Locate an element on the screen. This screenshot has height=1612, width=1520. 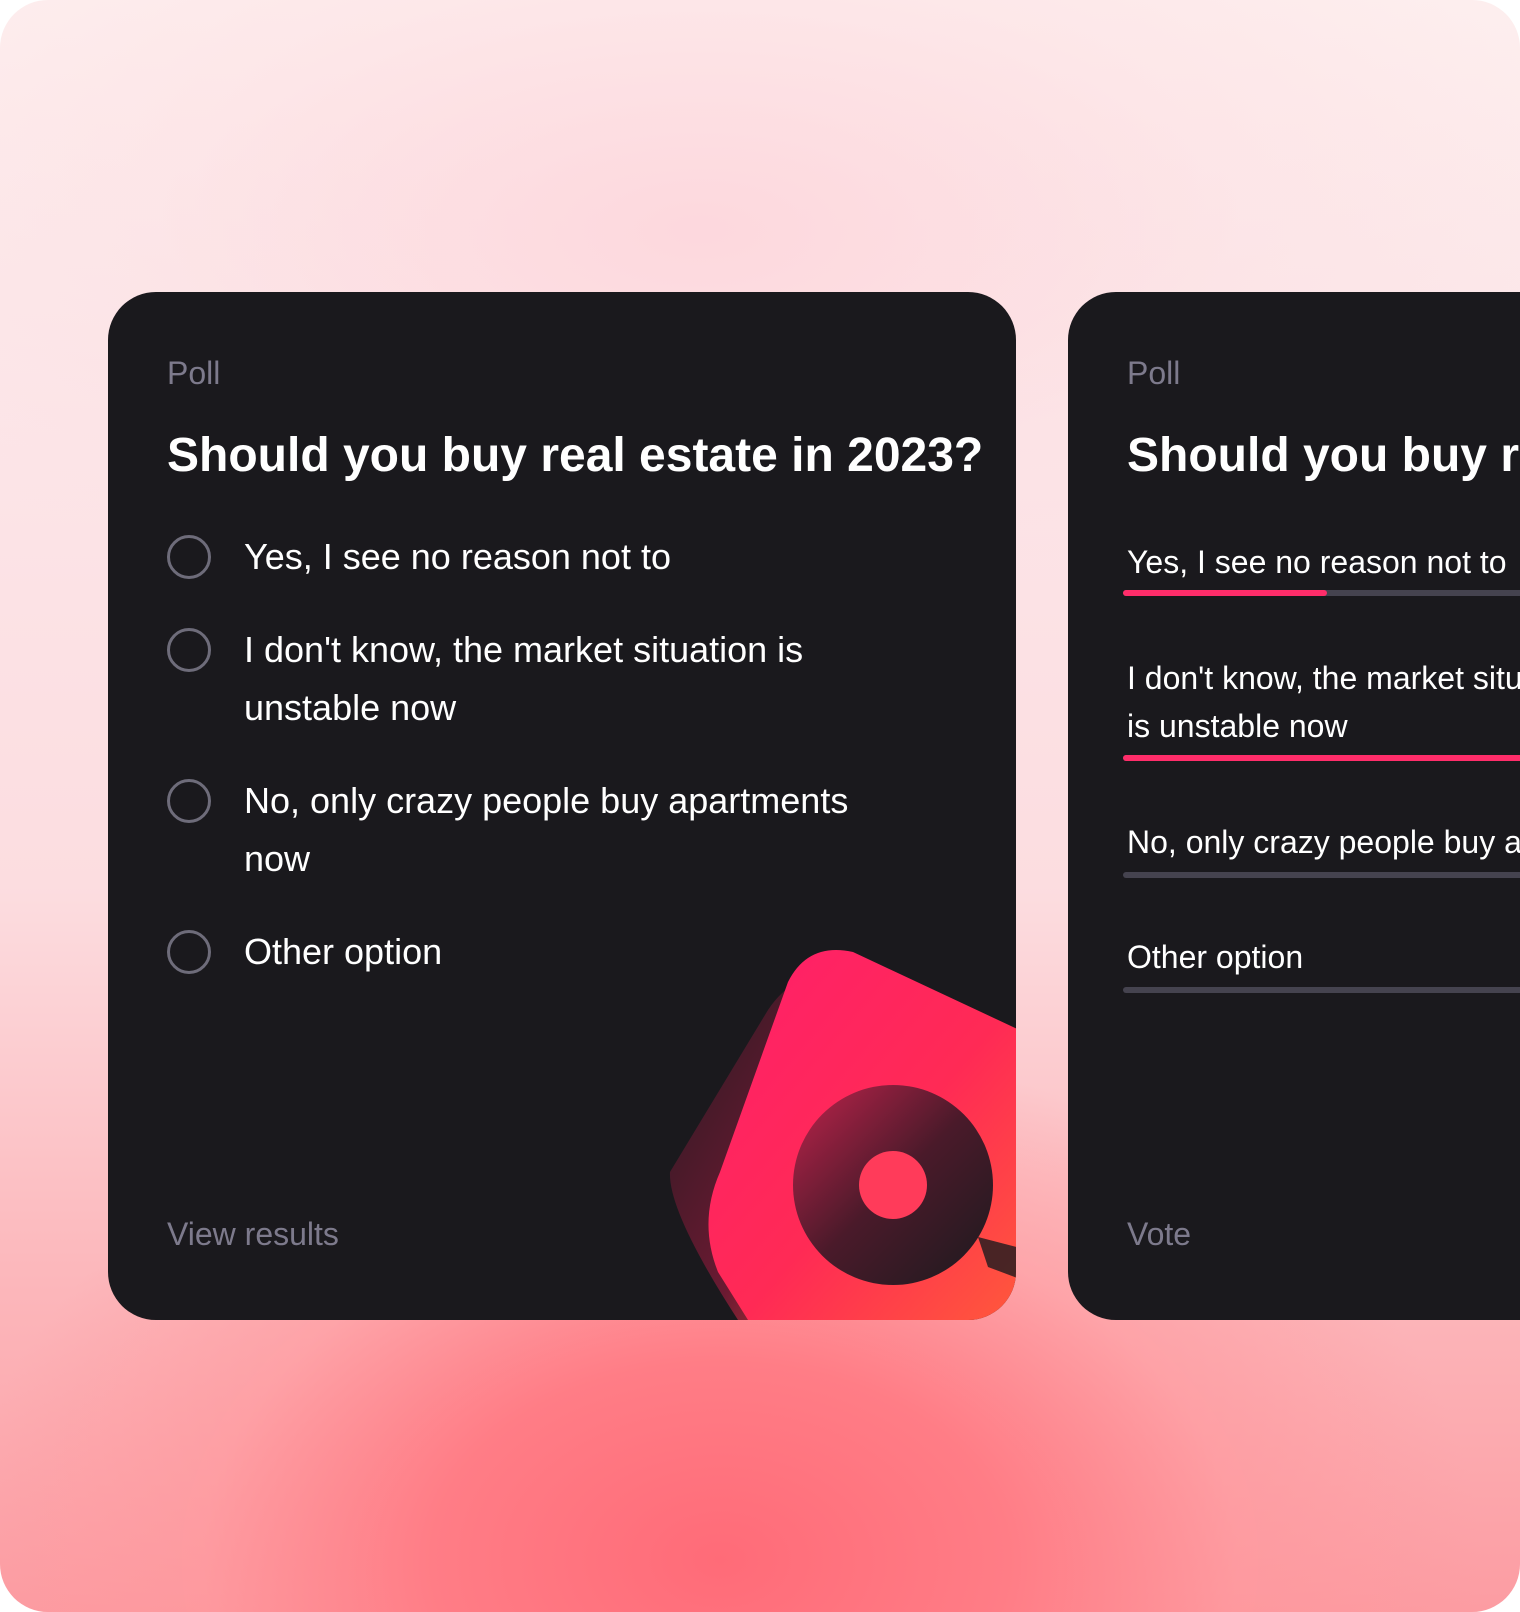
poll-option-label: Other option is located at coordinates (343, 951).